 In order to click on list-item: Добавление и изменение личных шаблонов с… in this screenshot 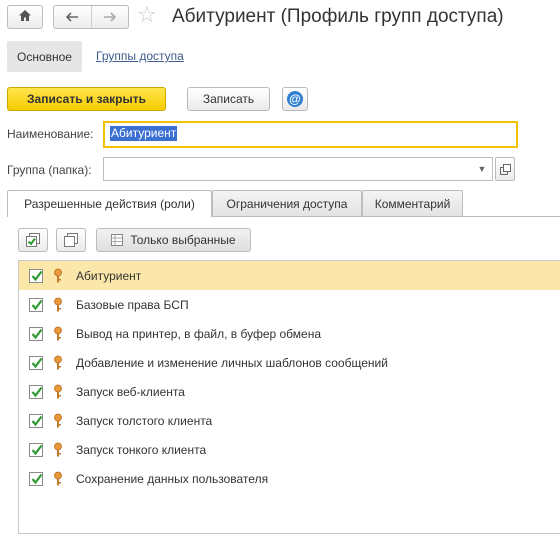, I will do `click(289, 362)`.